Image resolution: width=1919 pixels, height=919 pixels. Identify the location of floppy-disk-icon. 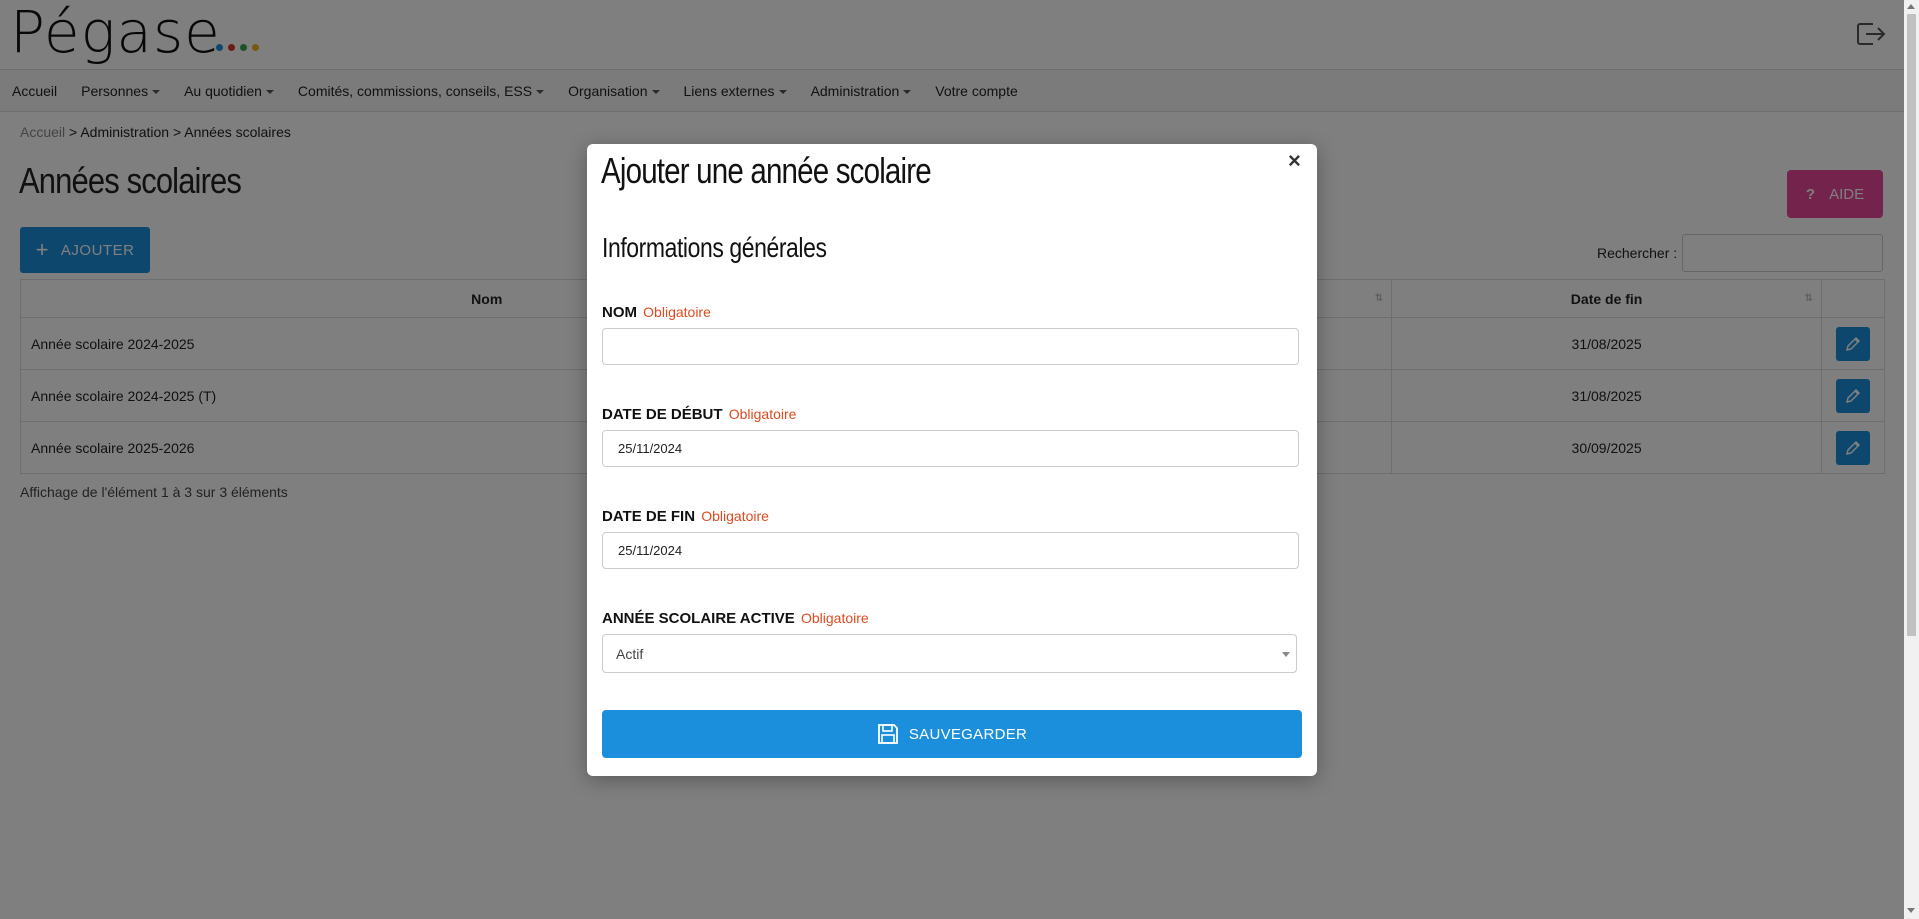
(887, 734).